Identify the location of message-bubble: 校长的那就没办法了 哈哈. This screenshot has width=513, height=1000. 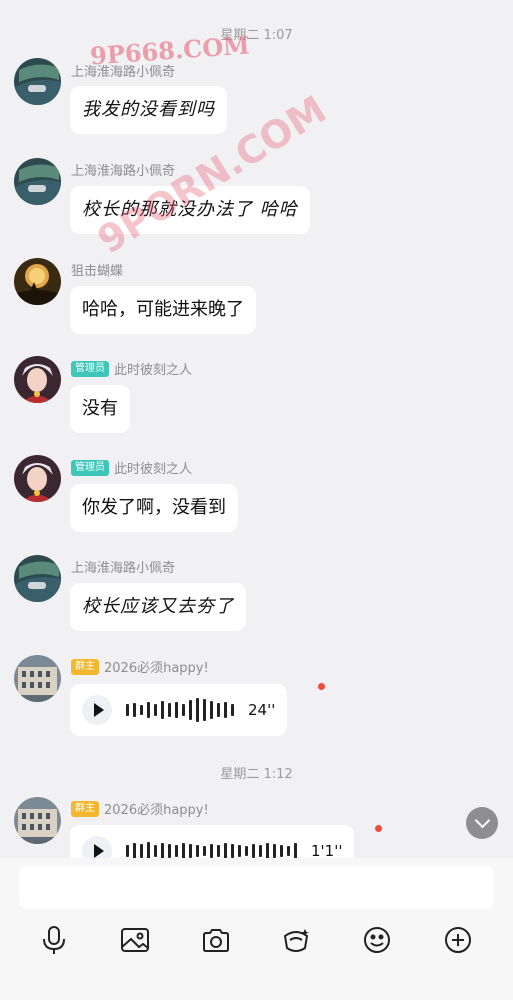
(190, 210).